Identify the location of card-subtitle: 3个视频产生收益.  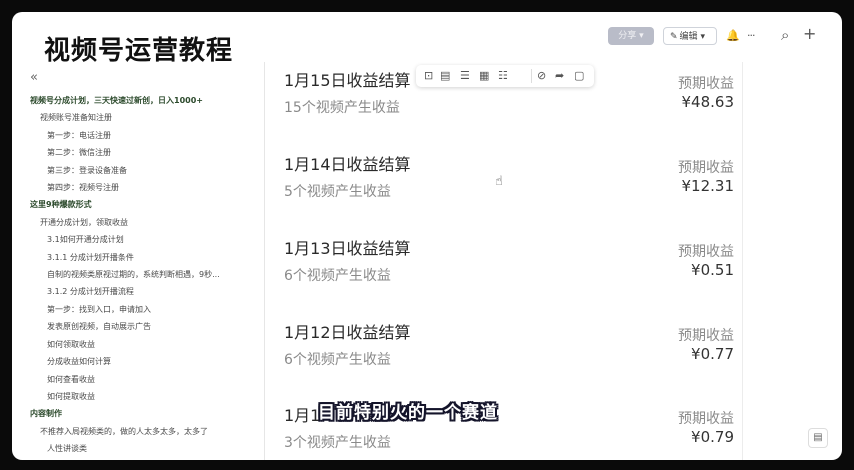
(337, 443).